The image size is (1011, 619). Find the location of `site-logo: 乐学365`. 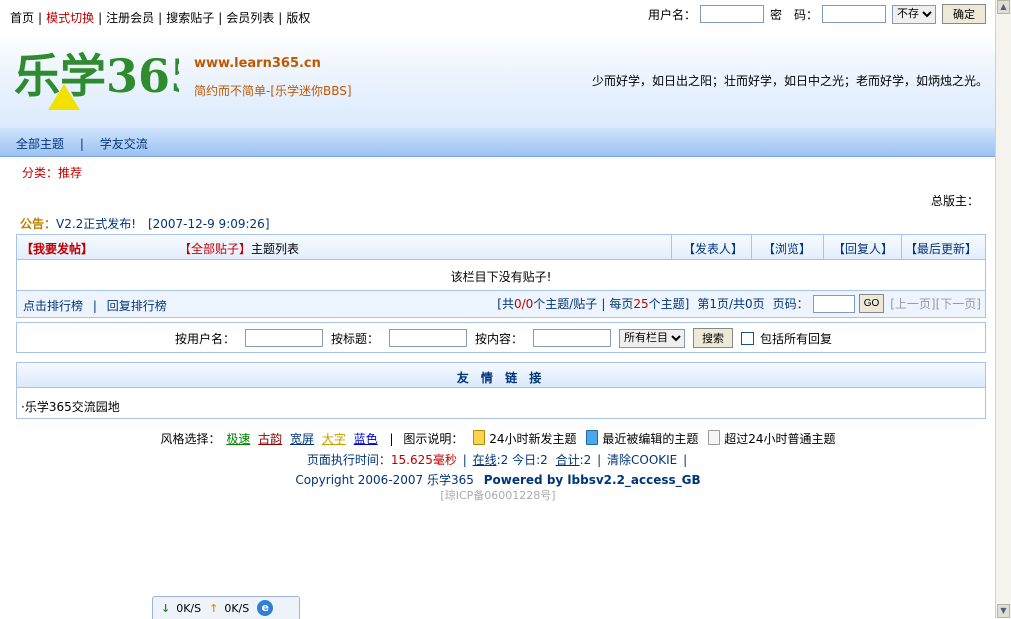

site-logo: 乐学365 is located at coordinates (96, 78).